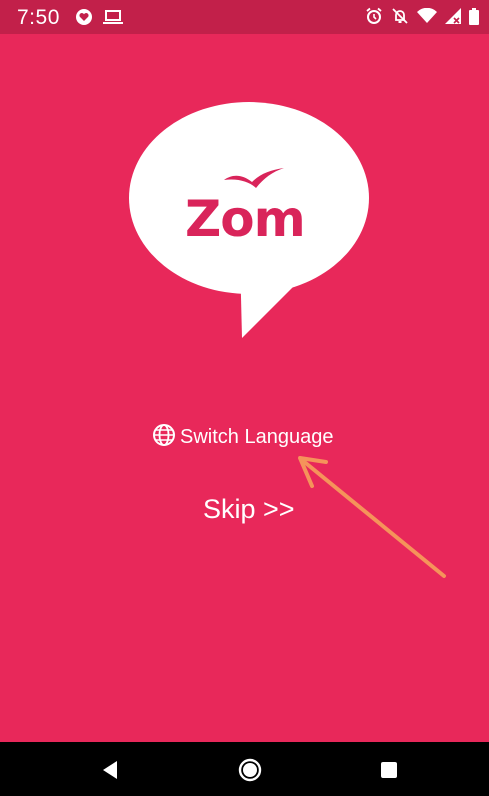 The height and width of the screenshot is (796, 489). What do you see at coordinates (99, 19) in the screenshot?
I see `status-left-icons` at bounding box center [99, 19].